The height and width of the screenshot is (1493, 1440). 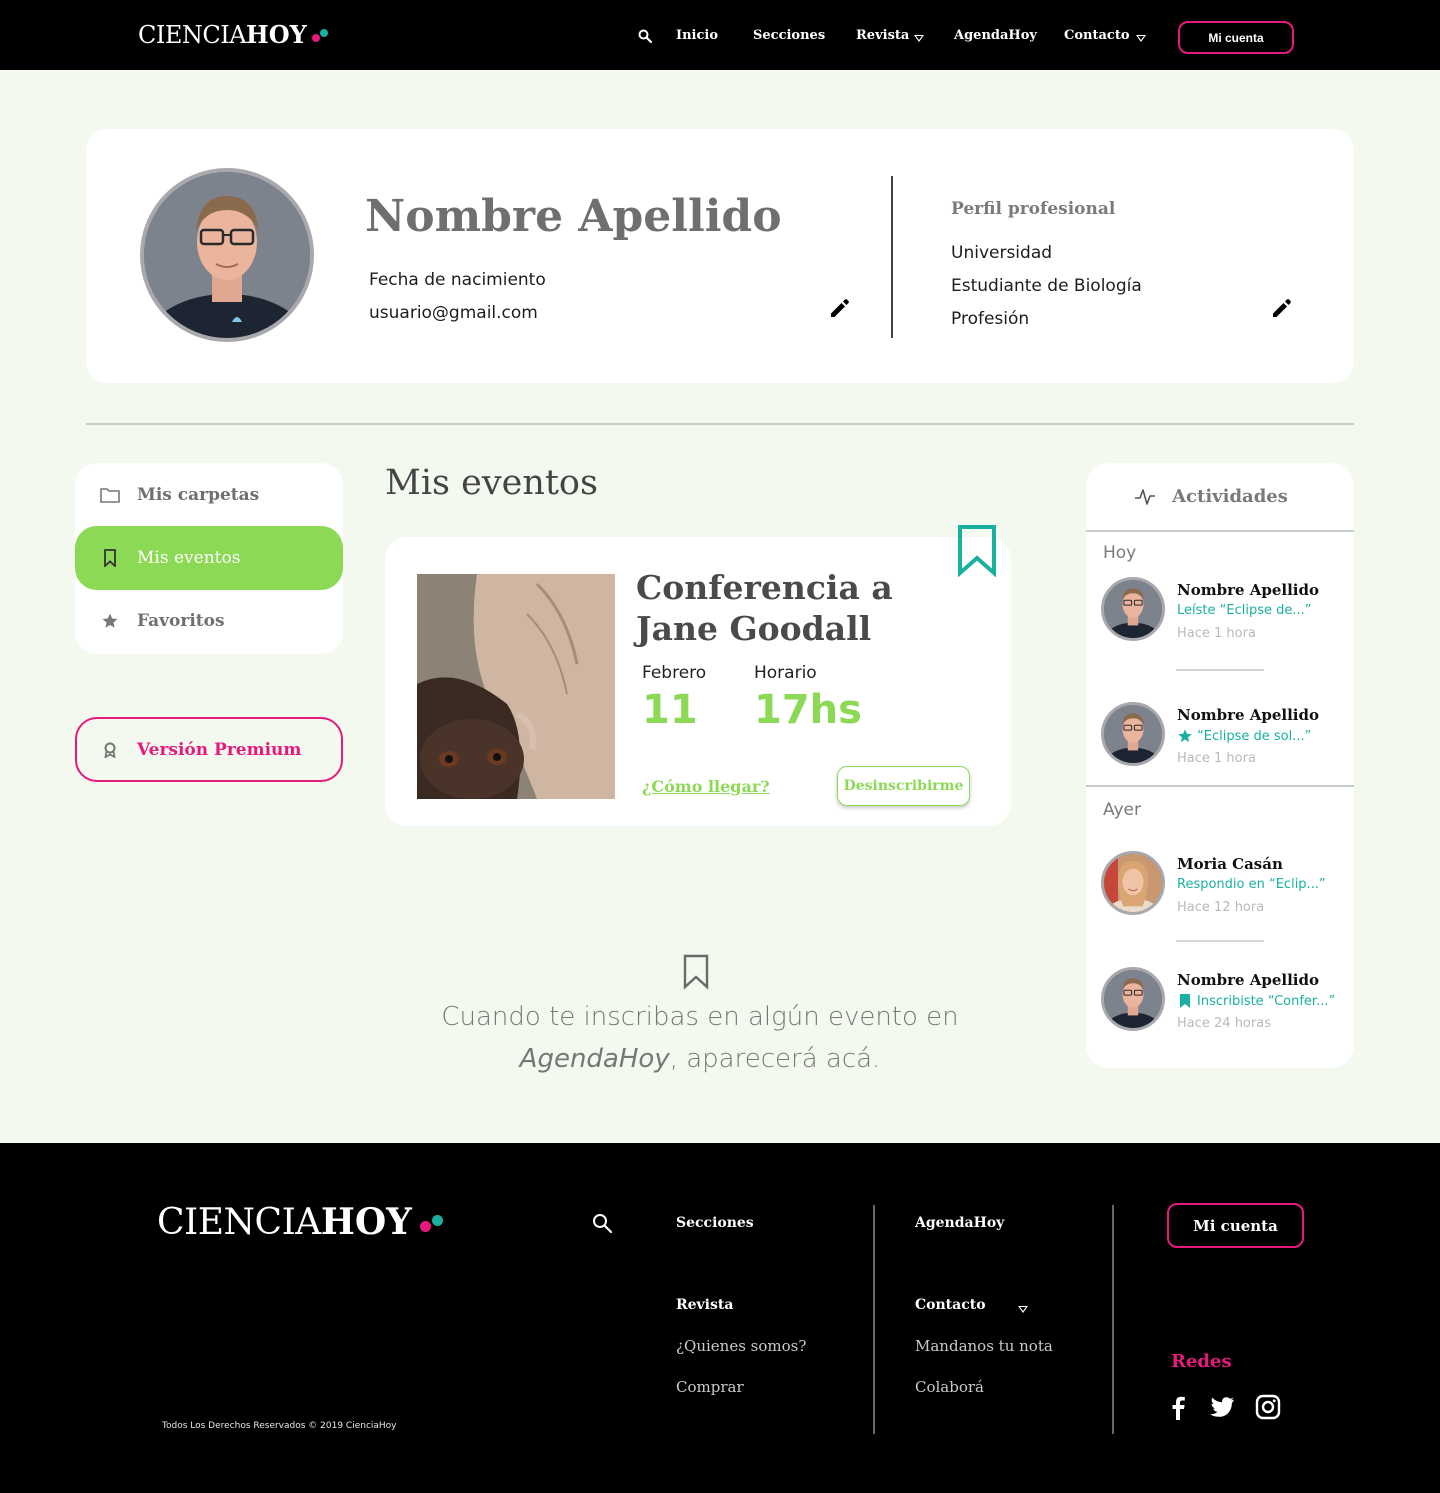 I want to click on folder-icon, so click(x=110, y=495).